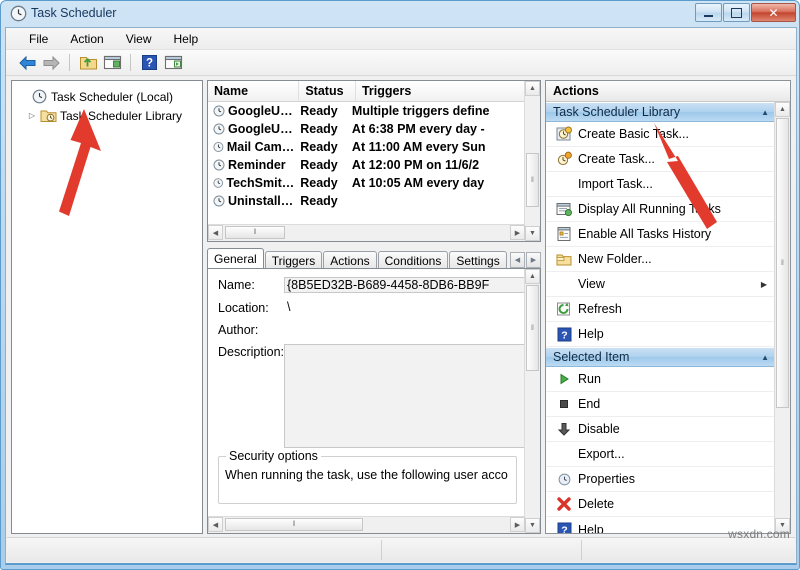 This screenshot has height=570, width=800. What do you see at coordinates (219, 129) in the screenshot?
I see `clock-icon` at bounding box center [219, 129].